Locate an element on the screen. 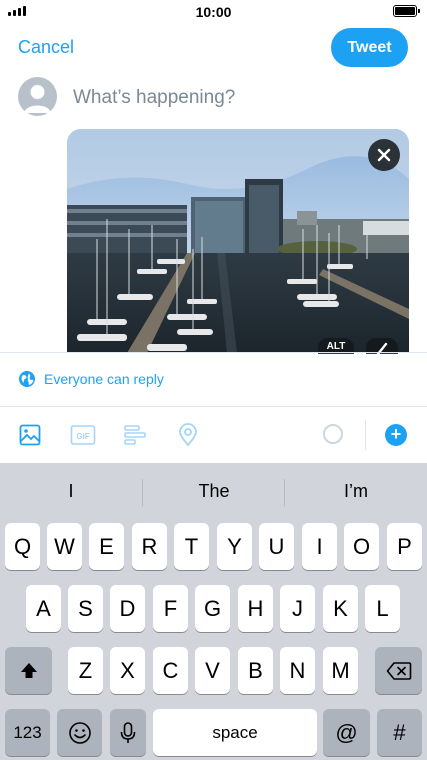  image-button is located at coordinates (30, 435).